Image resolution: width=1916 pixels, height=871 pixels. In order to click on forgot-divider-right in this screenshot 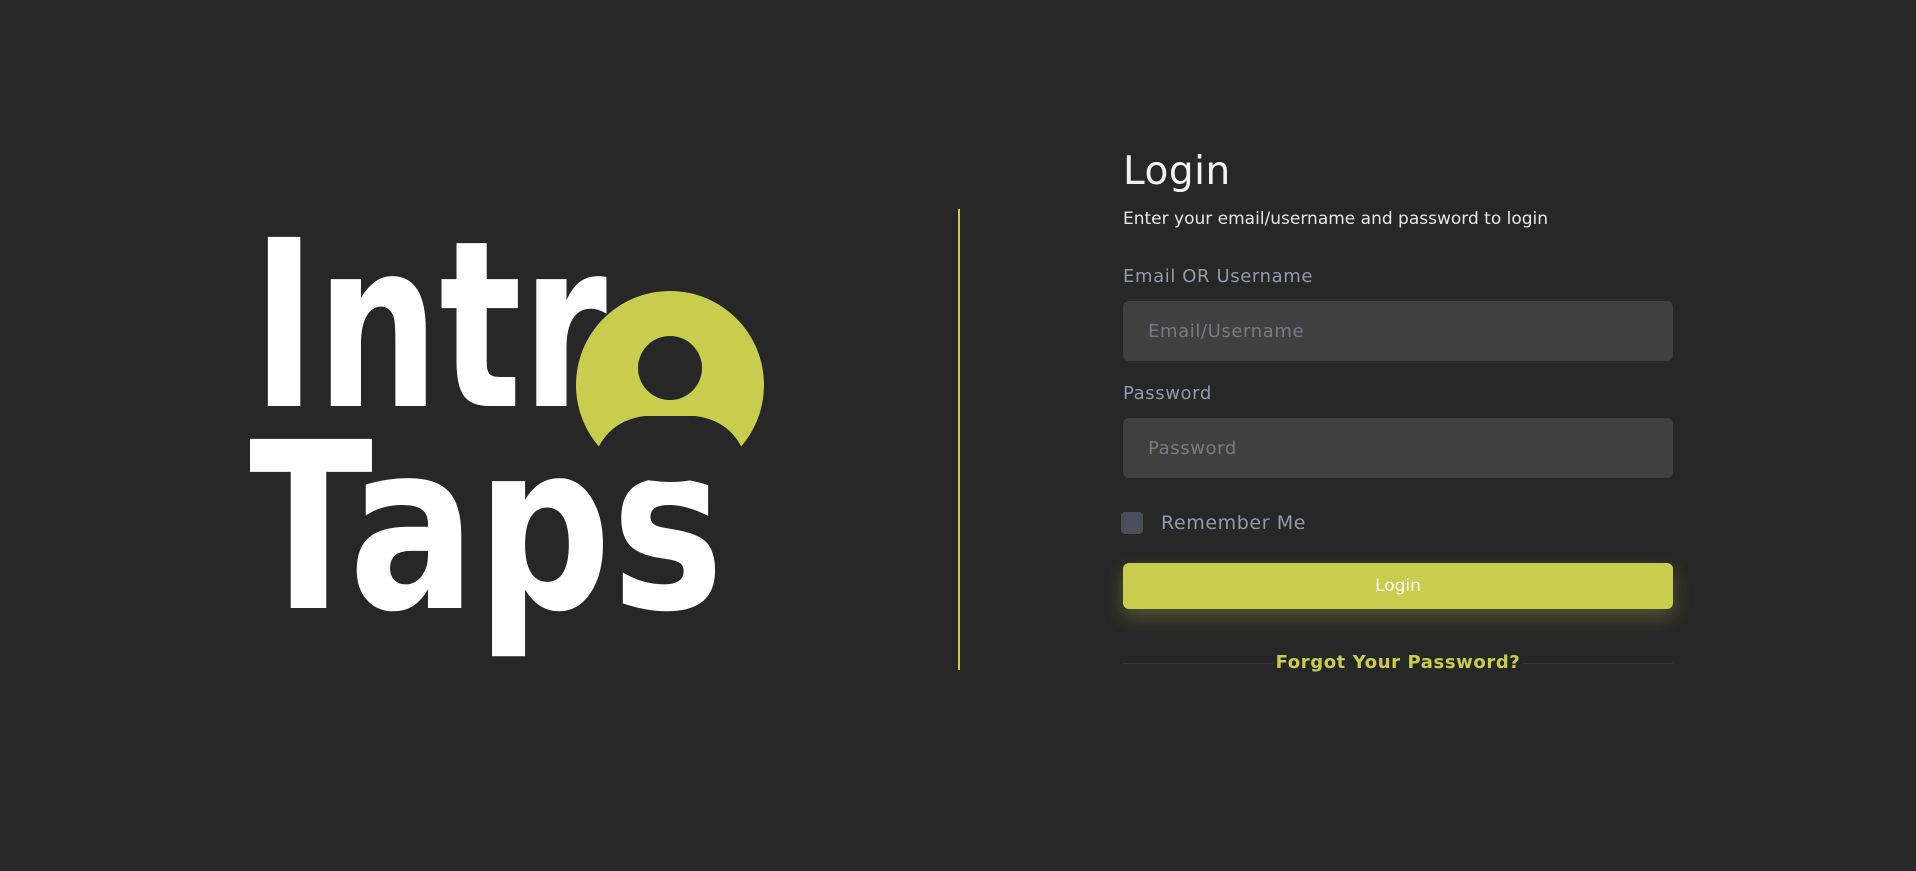, I will do `click(1598, 663)`.